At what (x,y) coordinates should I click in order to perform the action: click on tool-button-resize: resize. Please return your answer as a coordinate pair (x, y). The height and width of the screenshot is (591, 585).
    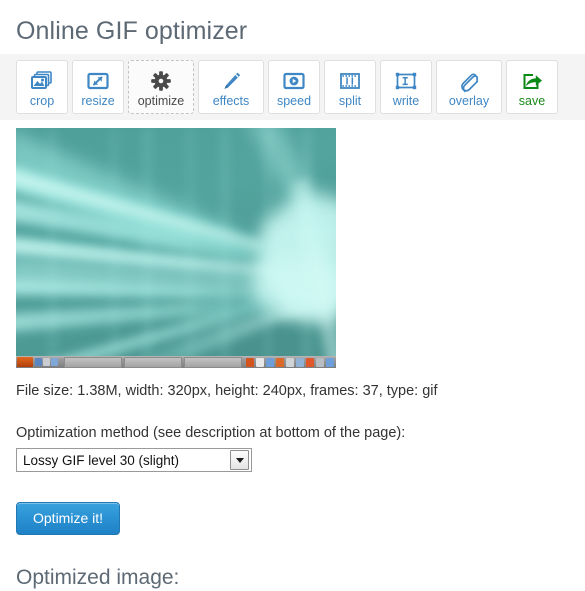
    Looking at the image, I should click on (98, 87).